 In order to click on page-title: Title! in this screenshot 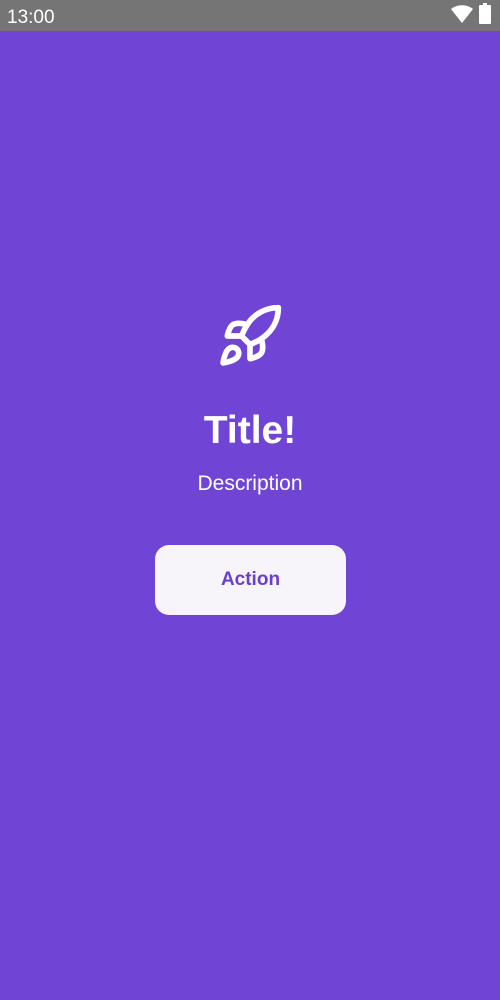, I will do `click(250, 430)`.